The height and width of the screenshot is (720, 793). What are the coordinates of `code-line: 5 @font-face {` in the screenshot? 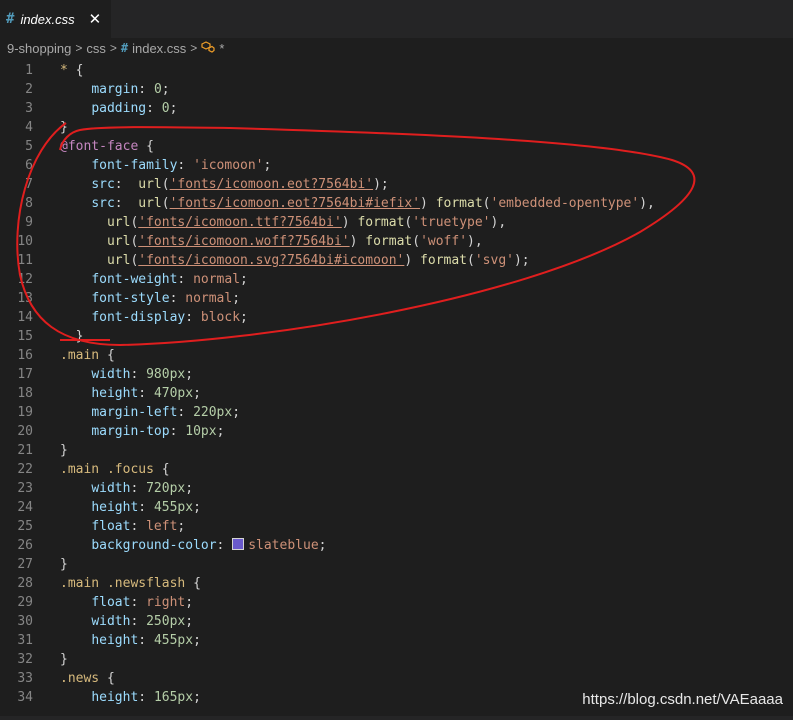 It's located at (396, 146).